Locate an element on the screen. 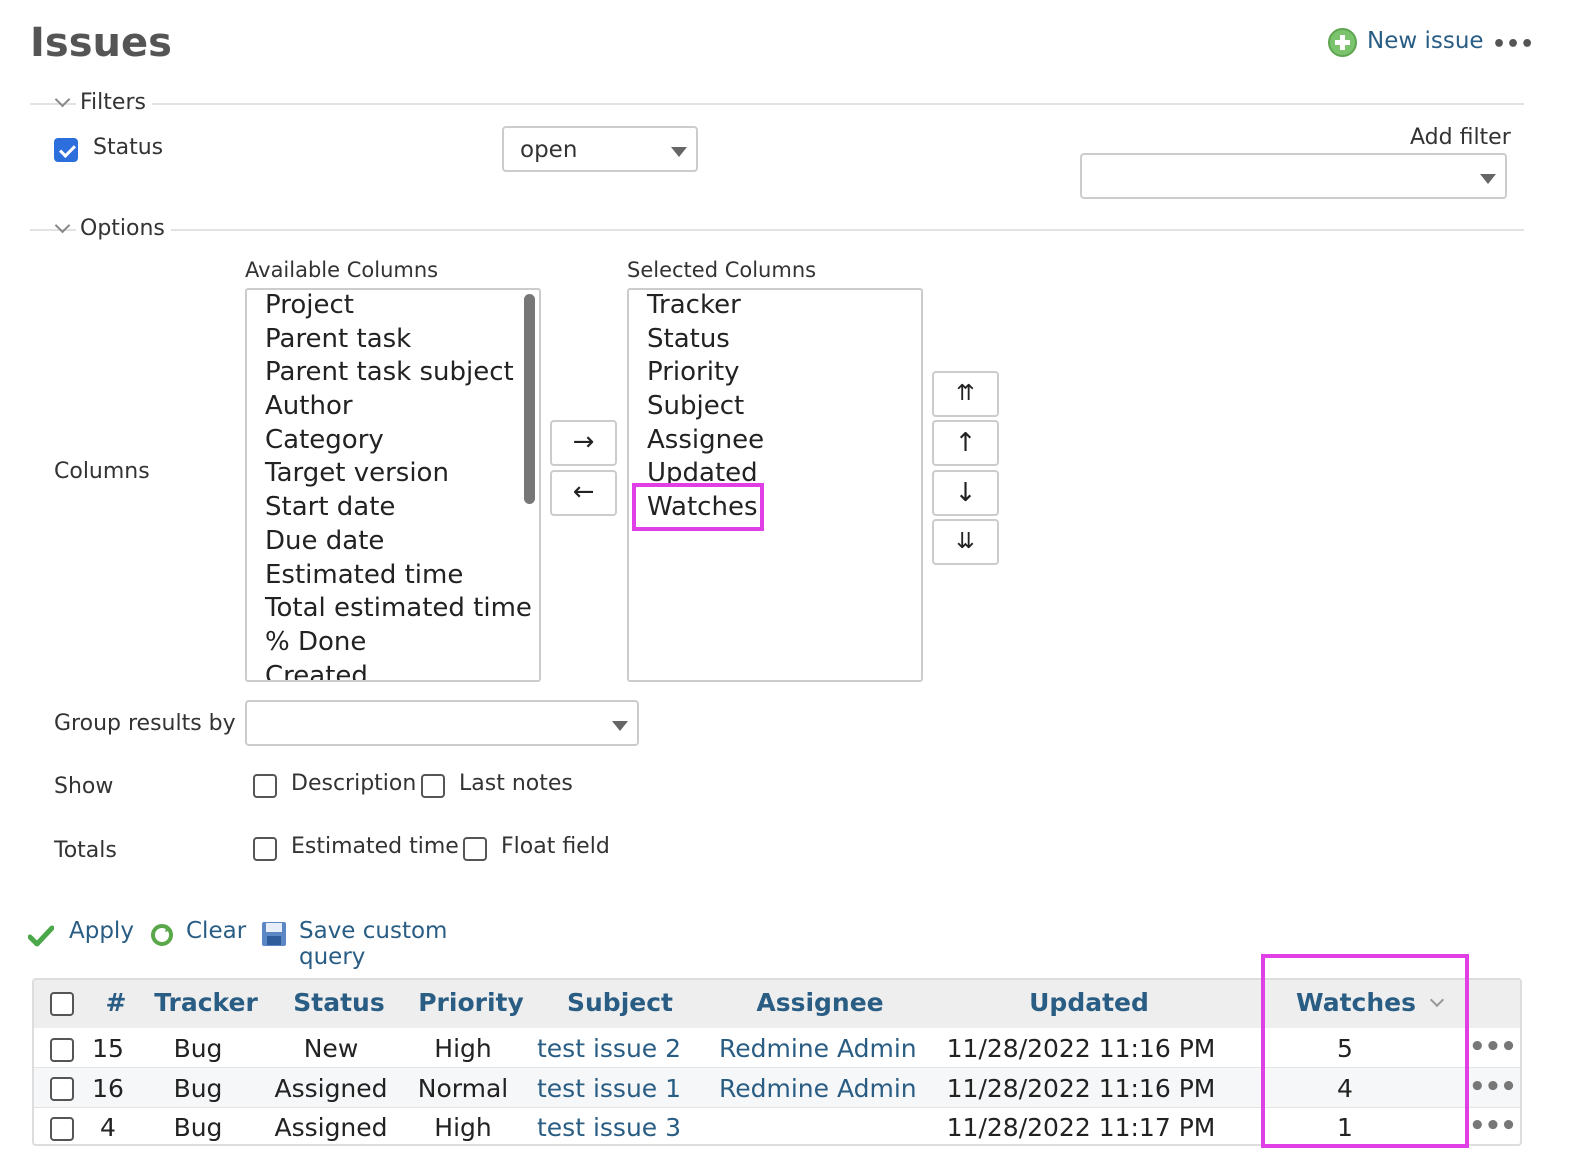 The image size is (1582, 1172). show-description-checkbox is located at coordinates (265, 786).